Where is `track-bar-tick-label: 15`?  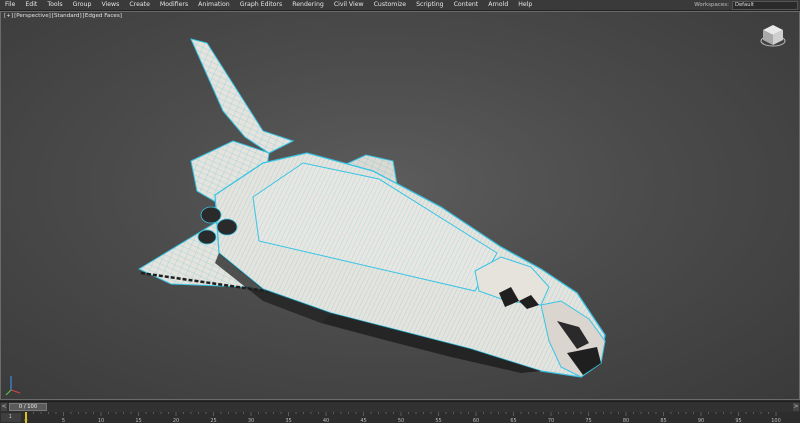
track-bar-tick-label: 15 is located at coordinates (138, 420).